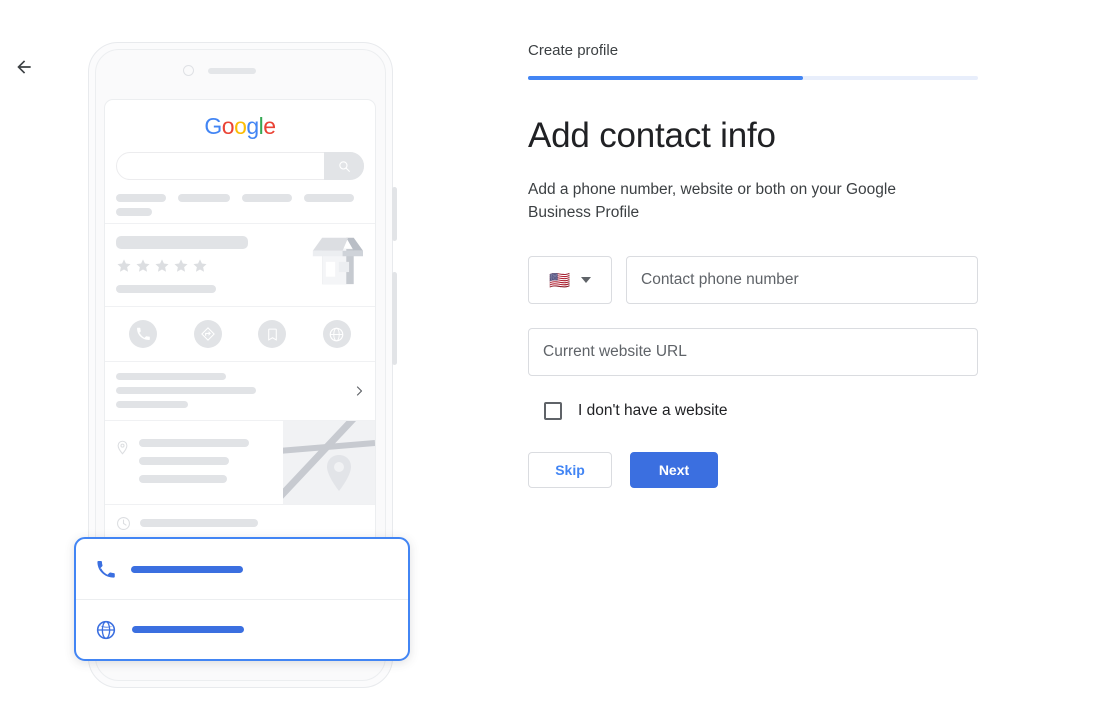 The height and width of the screenshot is (714, 1118). What do you see at coordinates (272, 334) in the screenshot?
I see `save-icon` at bounding box center [272, 334].